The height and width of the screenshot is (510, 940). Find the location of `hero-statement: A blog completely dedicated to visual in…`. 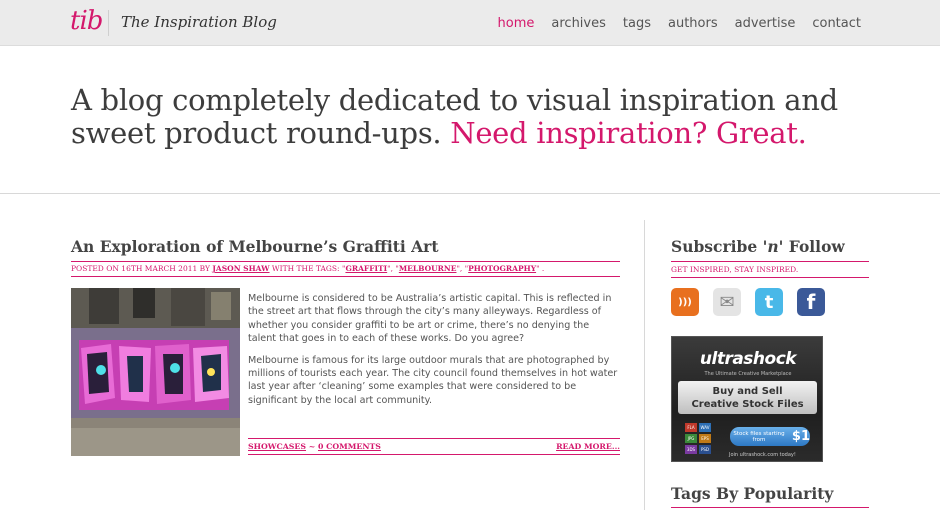

hero-statement: A blog completely dedicated to visual in… is located at coordinates (471, 117).